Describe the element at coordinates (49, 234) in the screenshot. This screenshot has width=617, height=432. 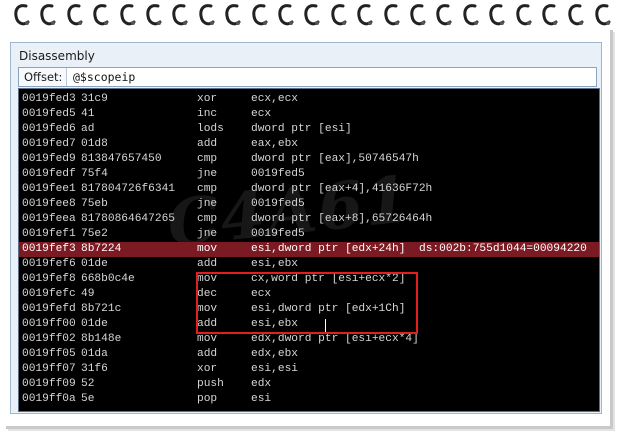
I see `address: 0019fef1` at that location.